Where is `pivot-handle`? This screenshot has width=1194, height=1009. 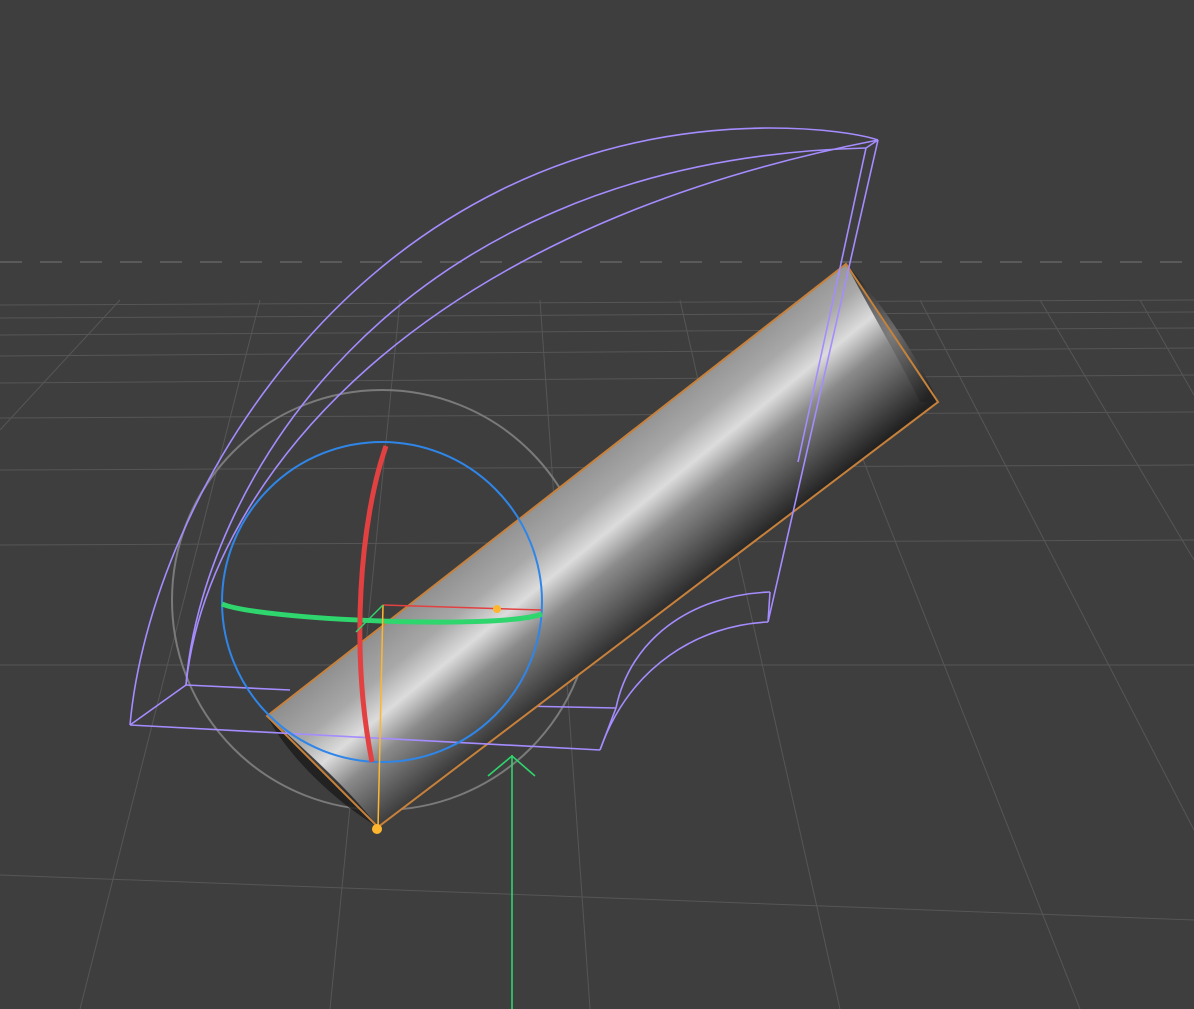 pivot-handle is located at coordinates (377, 829).